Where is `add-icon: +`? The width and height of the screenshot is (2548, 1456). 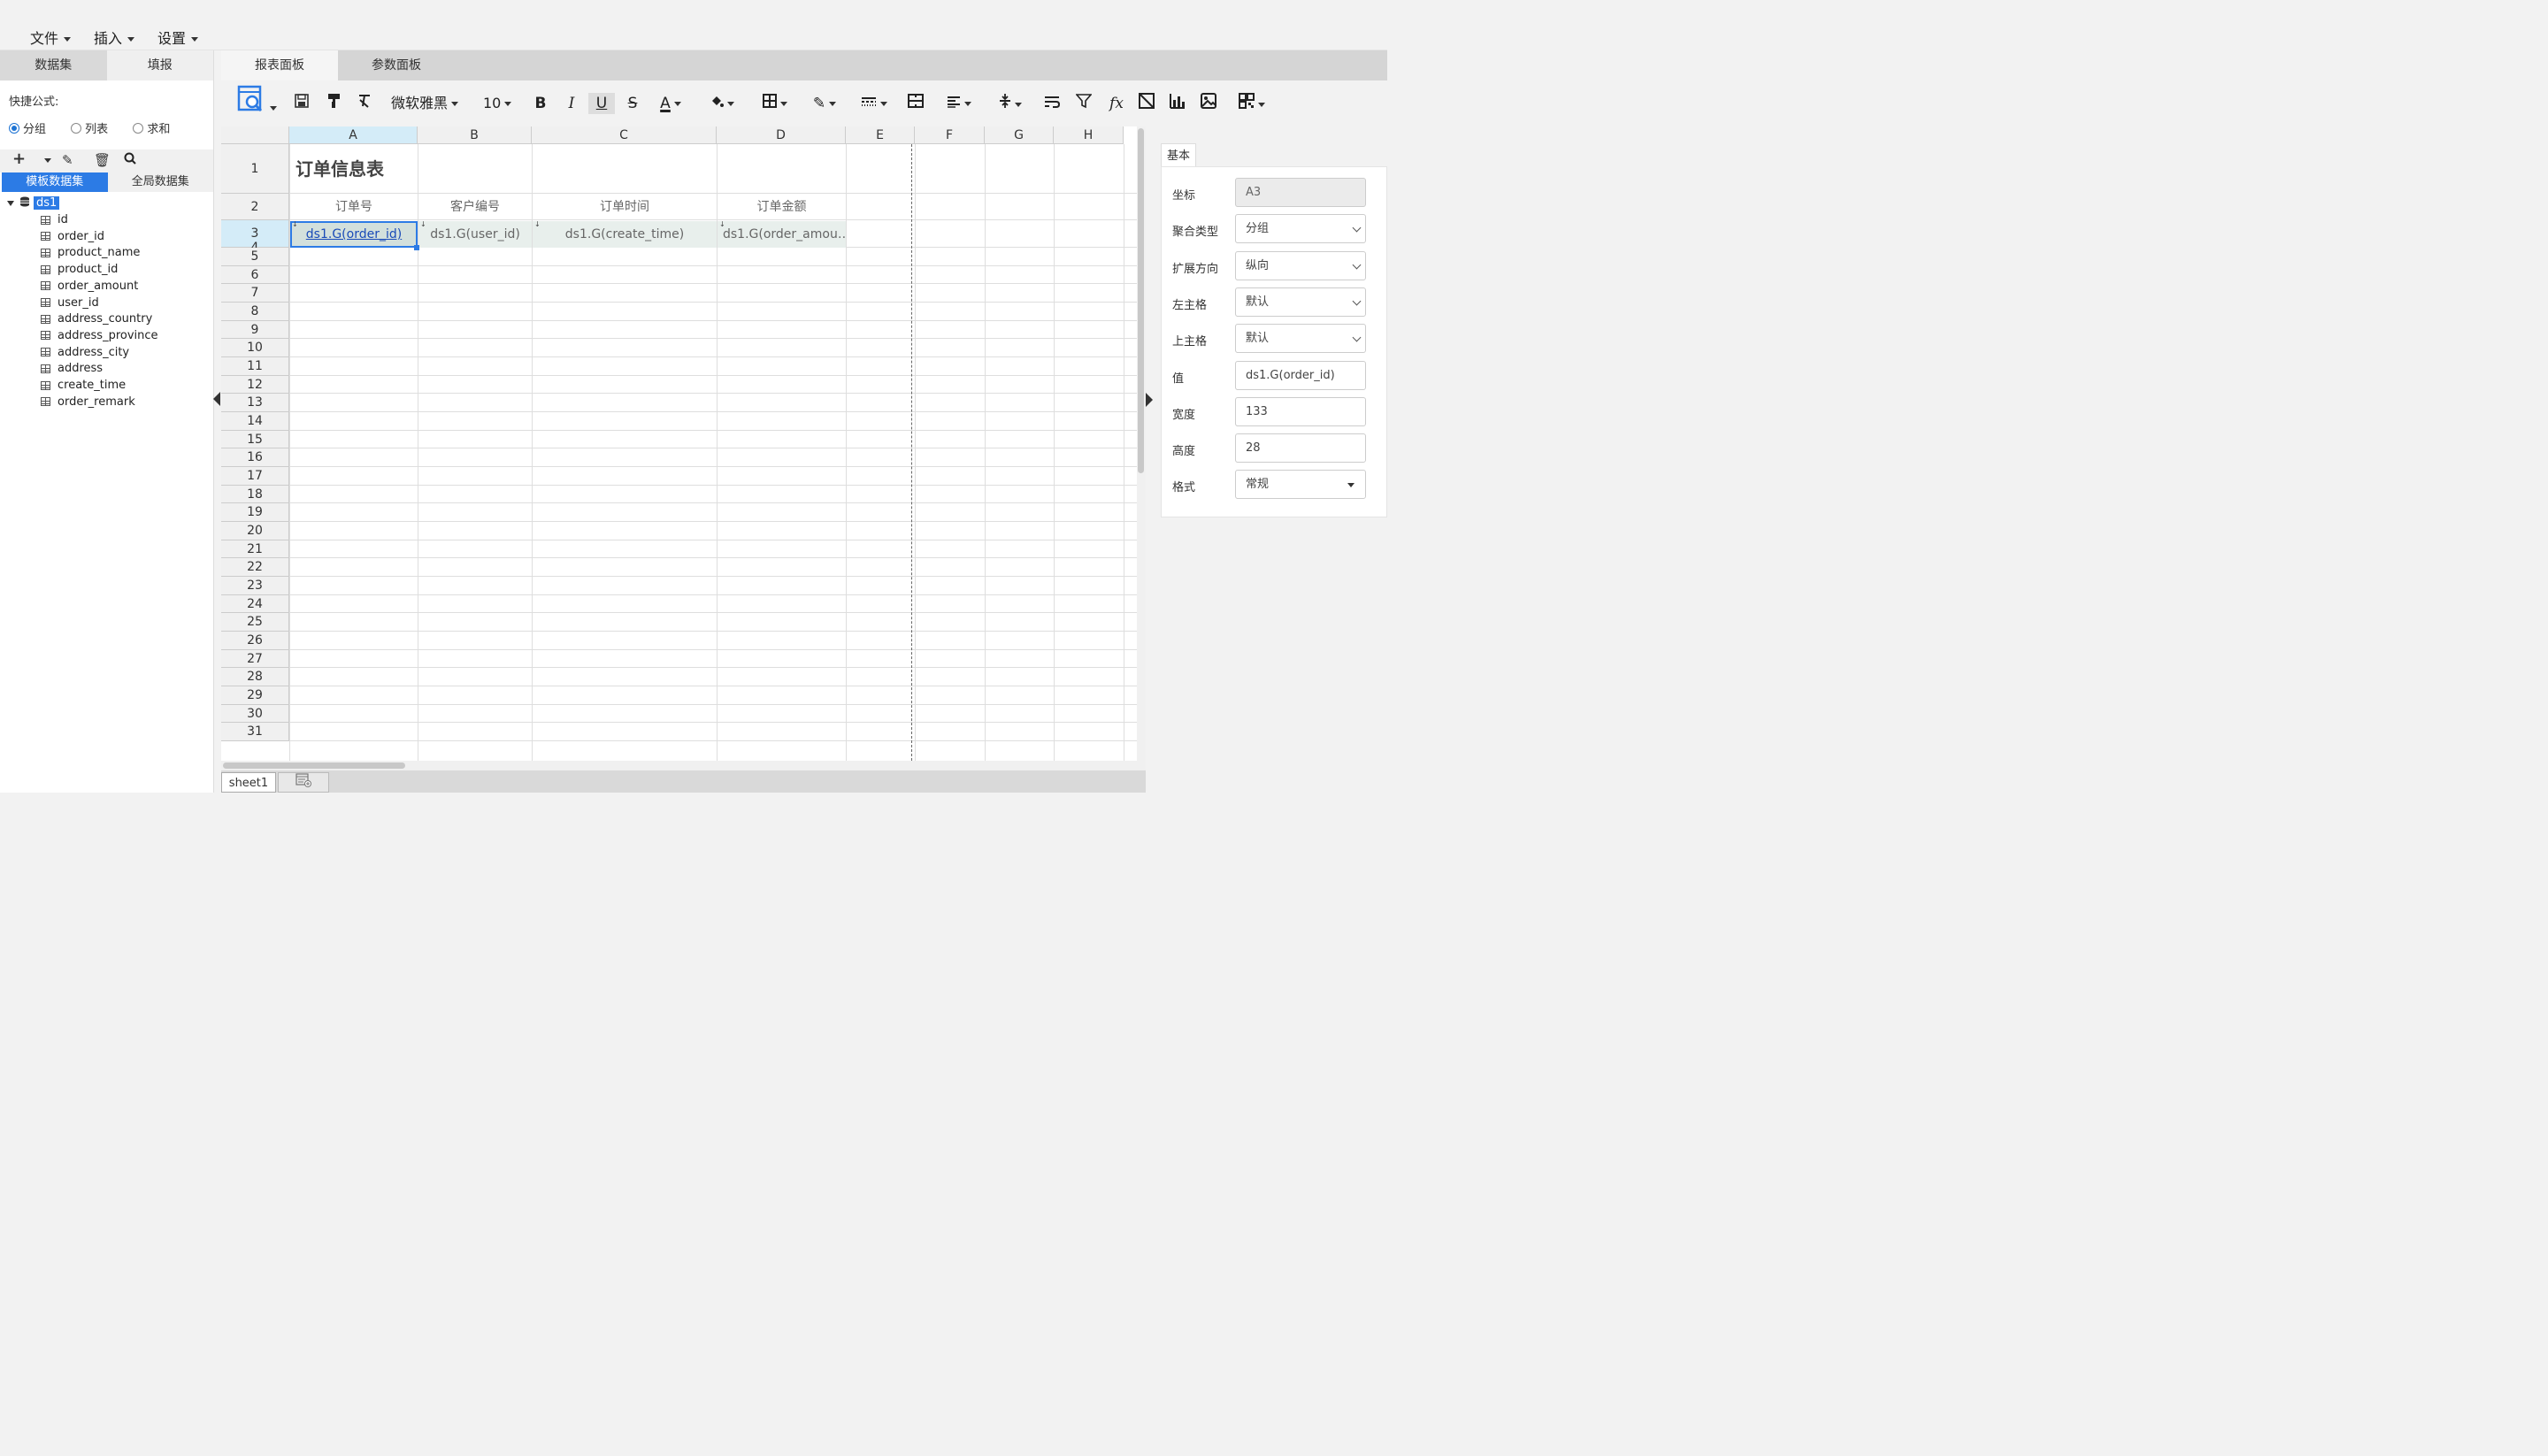 add-icon: + is located at coordinates (19, 158).